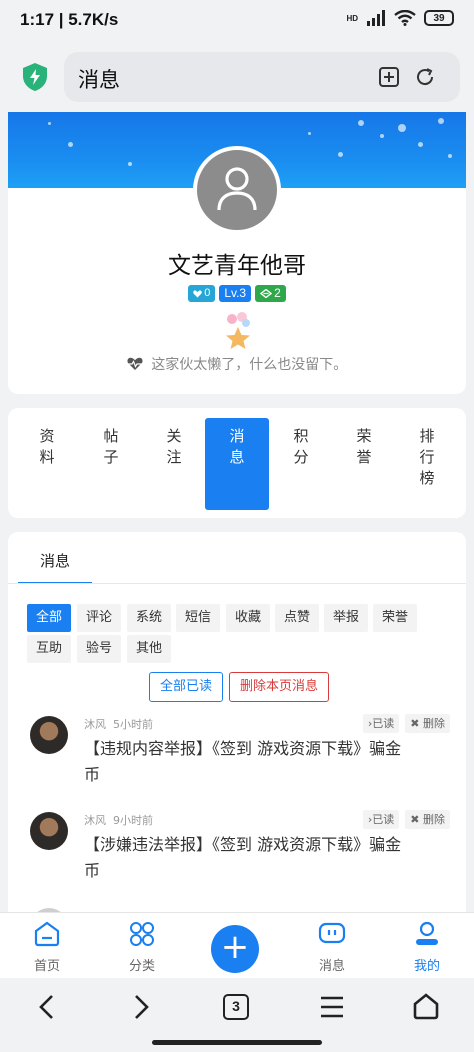 Image resolution: width=474 pixels, height=1052 pixels. What do you see at coordinates (149, 649) in the screenshot?
I see `filter-chip-other: 其他` at bounding box center [149, 649].